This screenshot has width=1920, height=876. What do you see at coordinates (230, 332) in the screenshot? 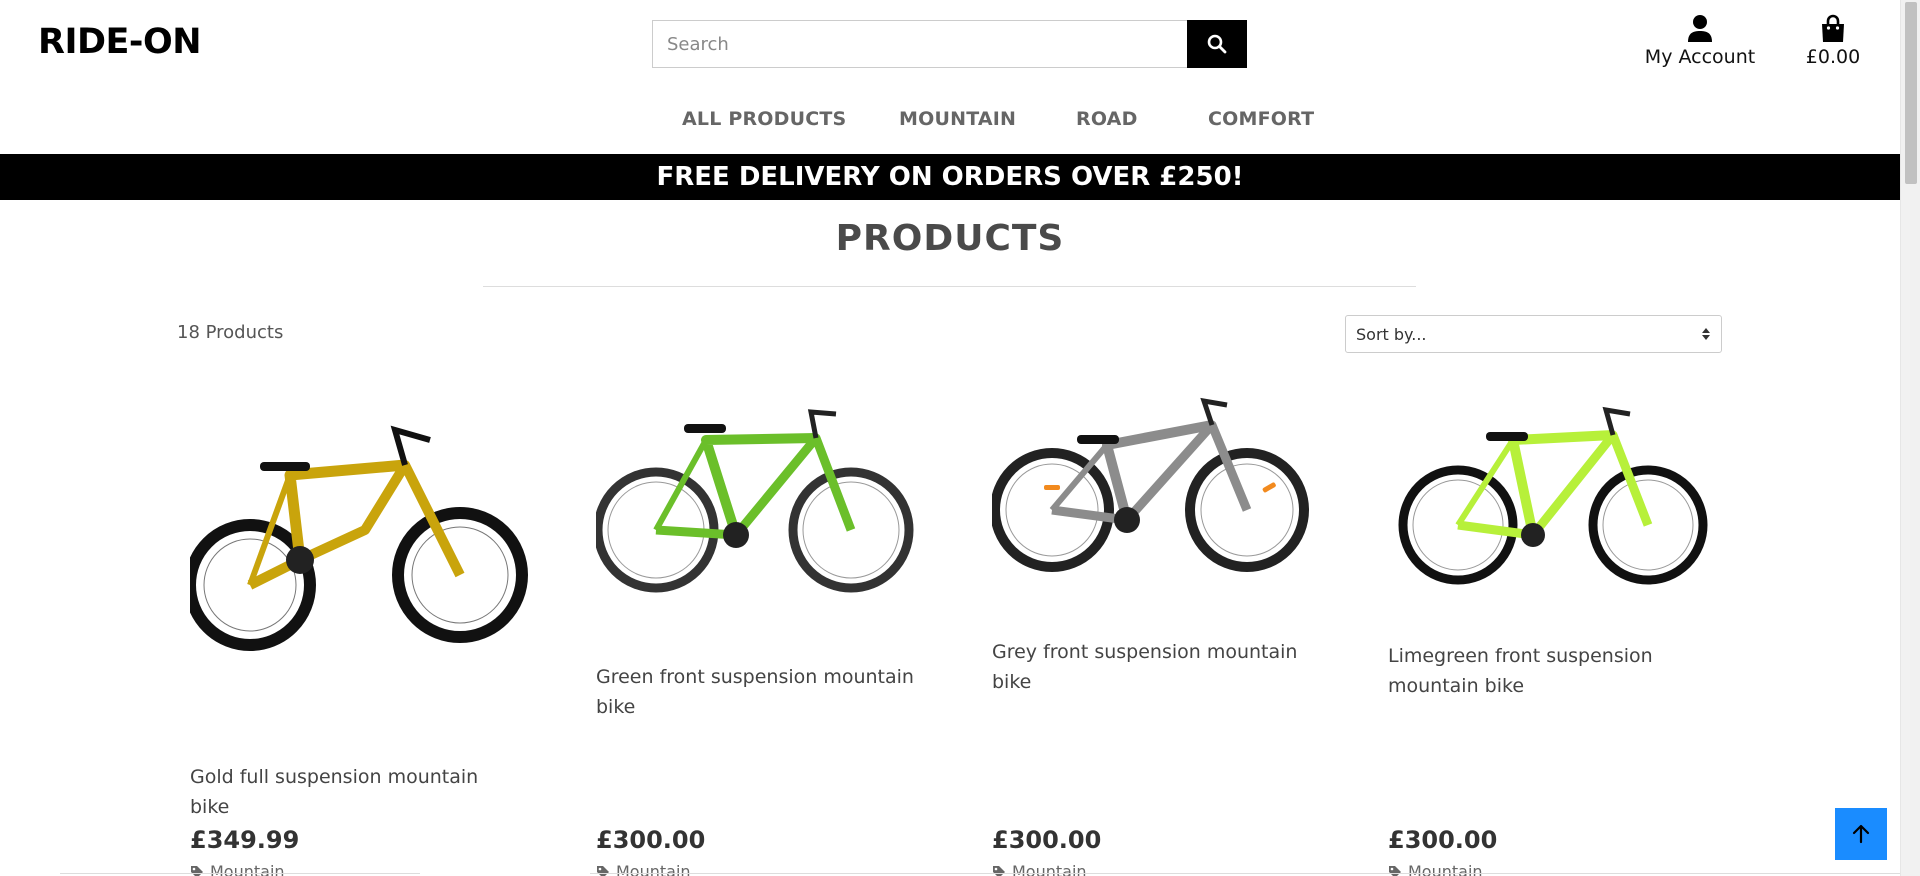
I see `product-count: 18 Products` at bounding box center [230, 332].